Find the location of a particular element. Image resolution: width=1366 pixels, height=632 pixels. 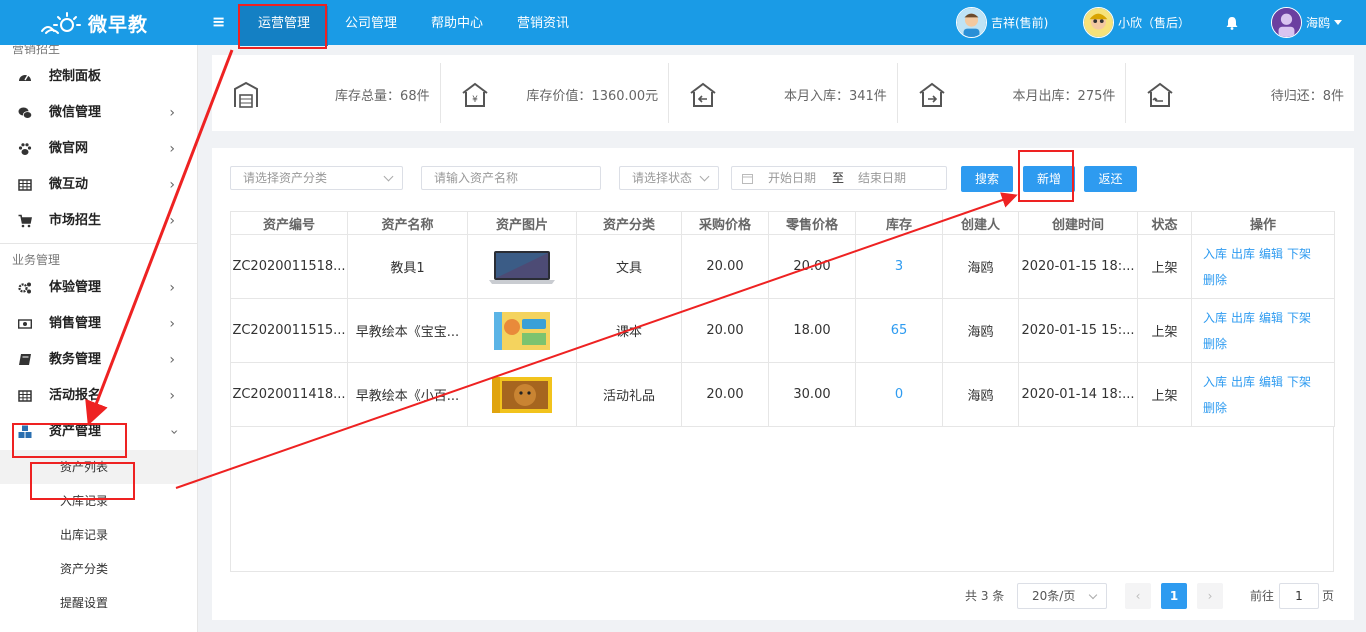

asset-category: 文具 is located at coordinates (629, 266).